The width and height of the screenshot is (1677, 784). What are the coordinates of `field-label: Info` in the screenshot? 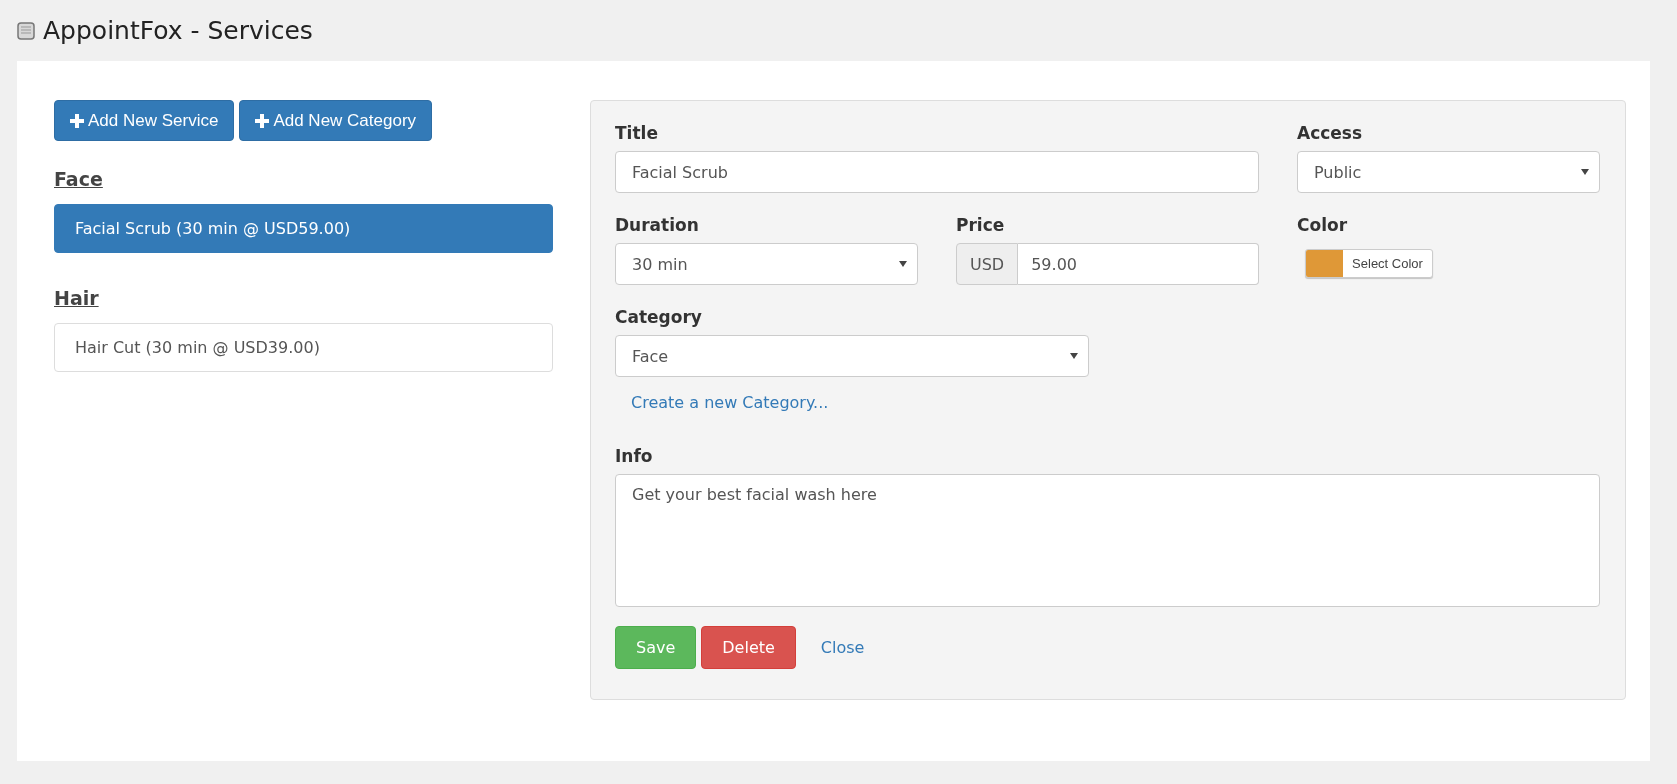 It's located at (634, 456).